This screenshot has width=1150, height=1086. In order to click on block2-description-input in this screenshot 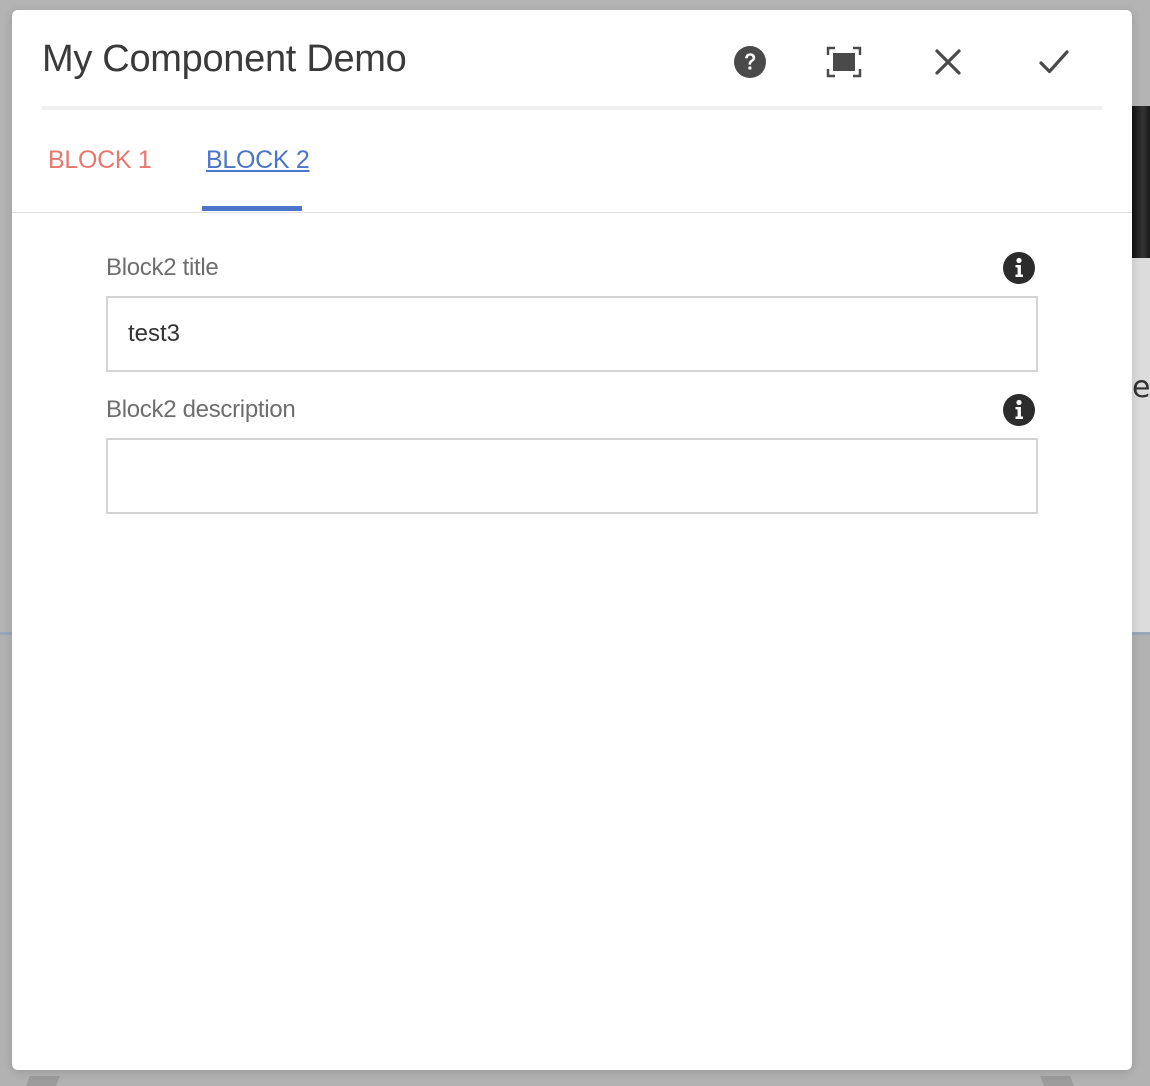, I will do `click(572, 476)`.